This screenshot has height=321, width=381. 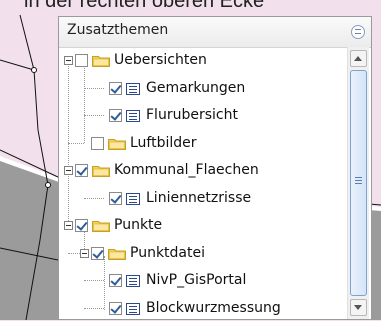 I want to click on tree-node-label: Gemarkungen, so click(x=196, y=87).